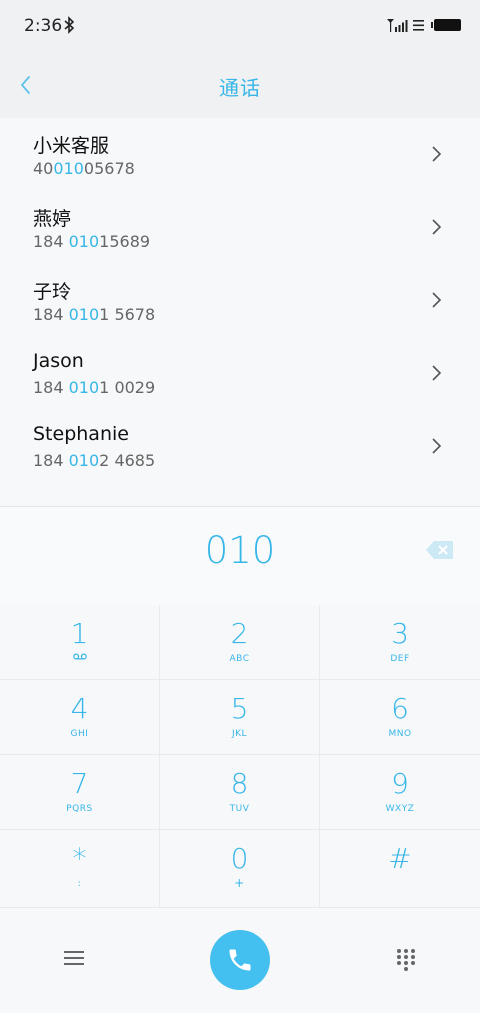 The image size is (480, 1013). Describe the element at coordinates (240, 550) in the screenshot. I see `dialed-number: 010` at that location.